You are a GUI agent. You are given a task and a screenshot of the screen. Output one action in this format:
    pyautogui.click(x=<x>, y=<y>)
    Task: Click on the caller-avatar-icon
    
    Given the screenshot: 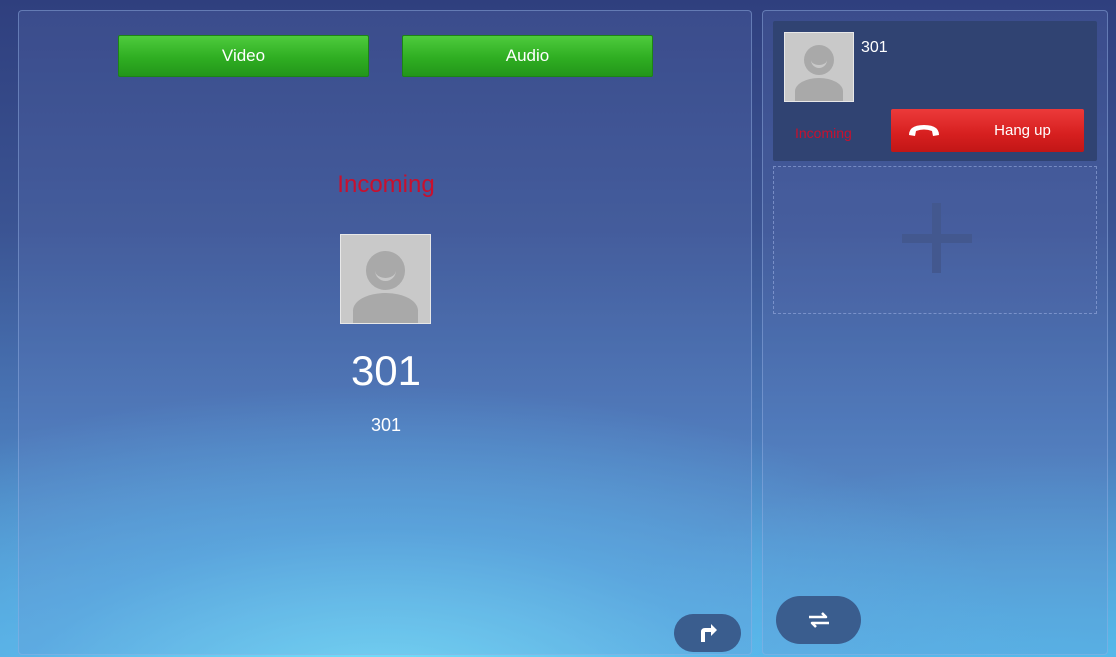 What is the action you would take?
    pyautogui.click(x=385, y=279)
    